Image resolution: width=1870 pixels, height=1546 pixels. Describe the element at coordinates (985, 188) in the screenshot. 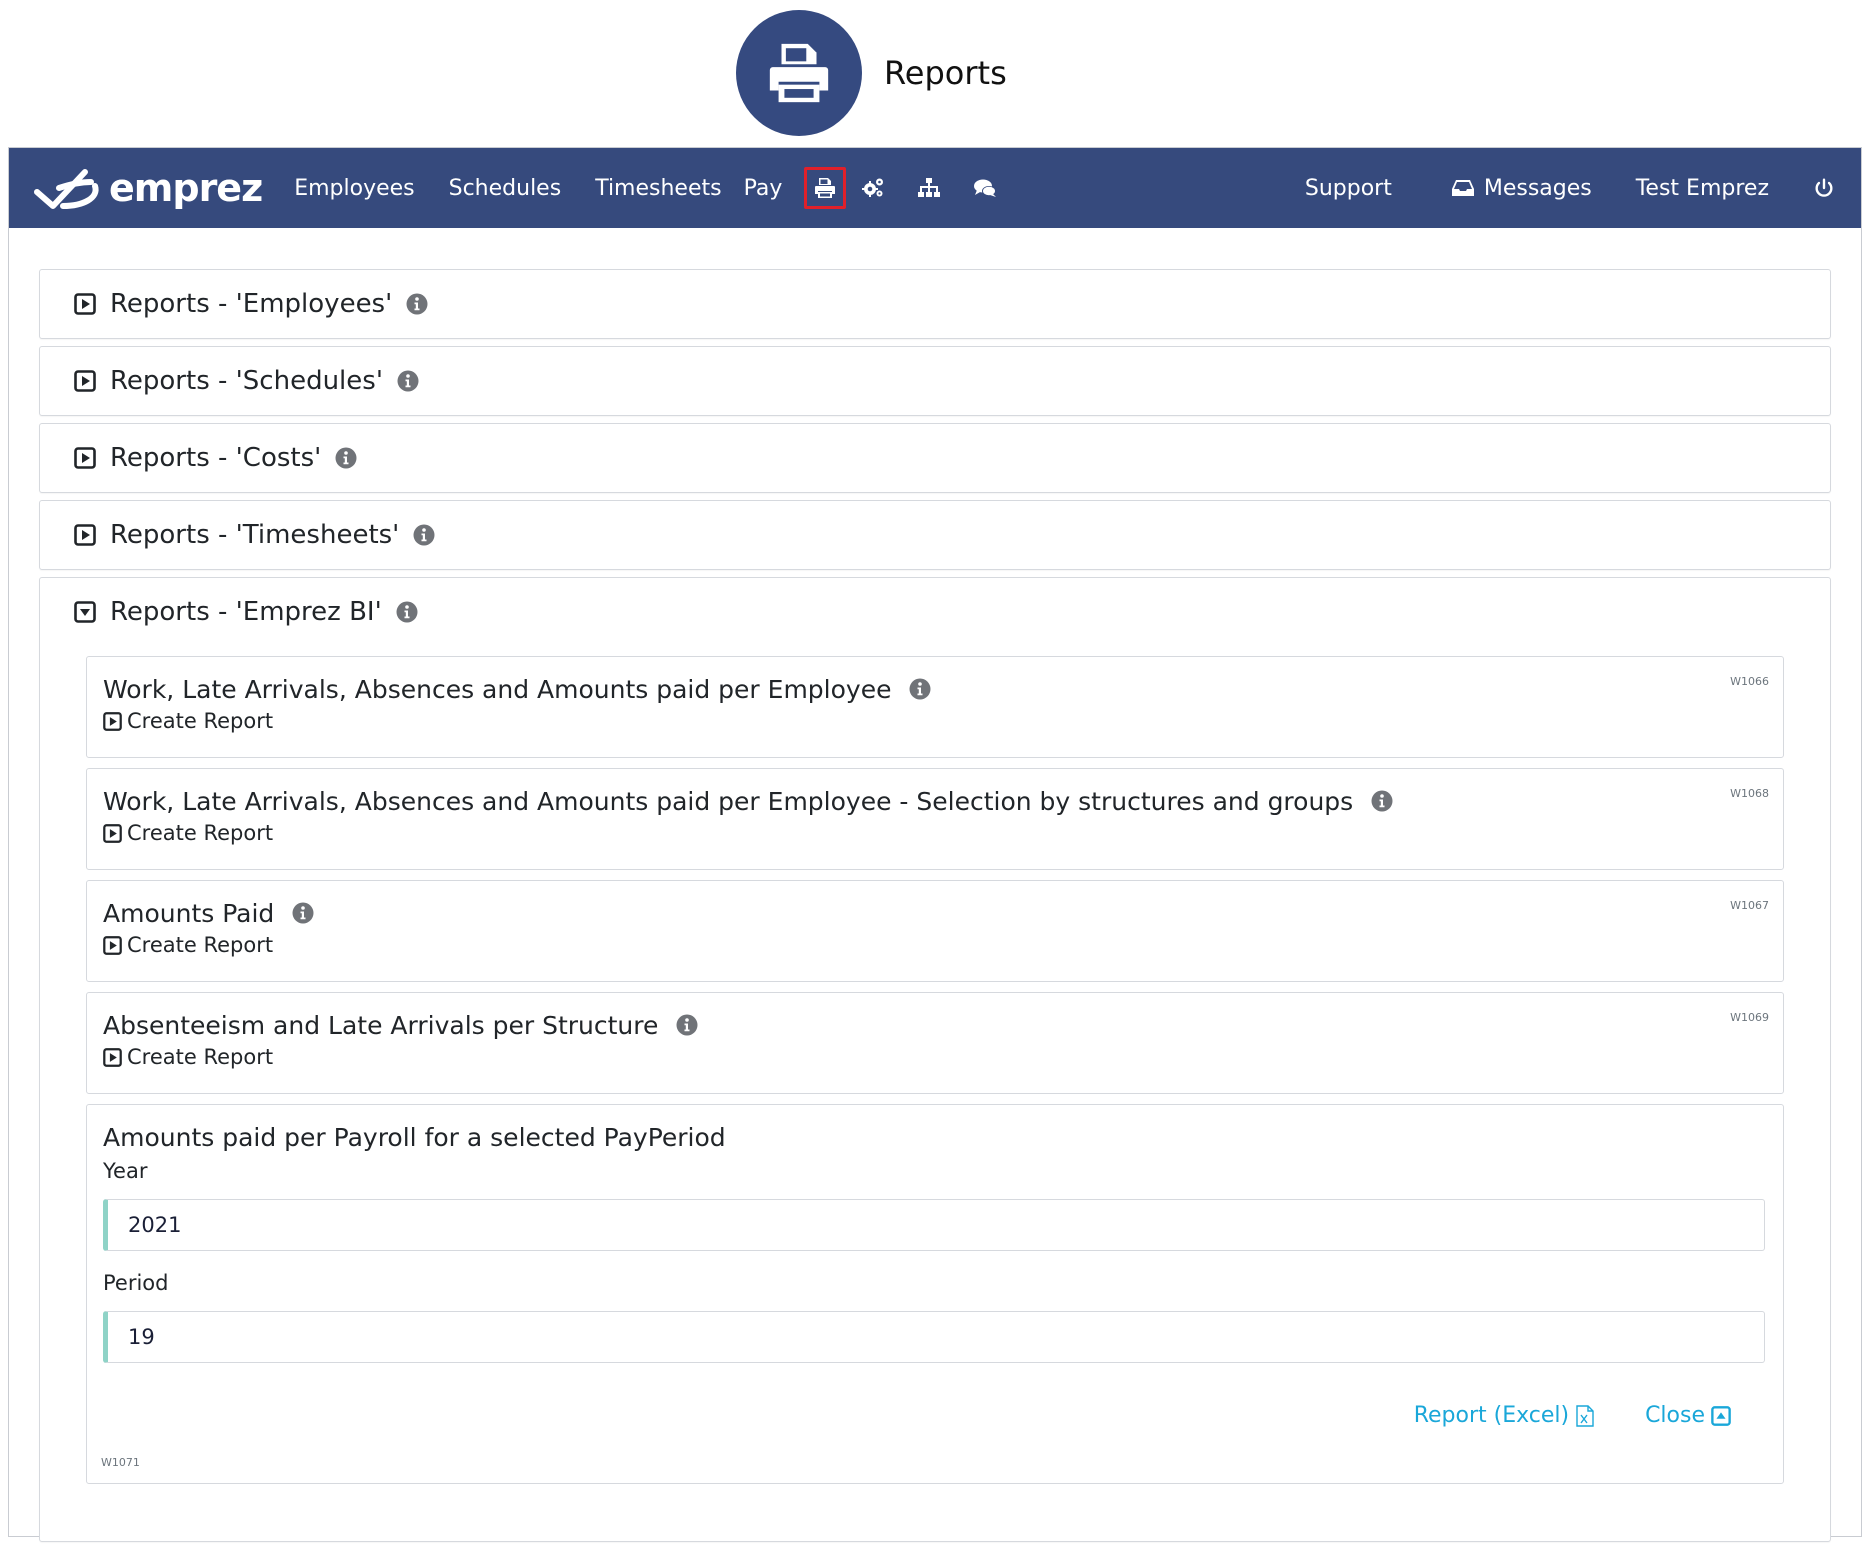

I see `nav-comments-icon` at that location.